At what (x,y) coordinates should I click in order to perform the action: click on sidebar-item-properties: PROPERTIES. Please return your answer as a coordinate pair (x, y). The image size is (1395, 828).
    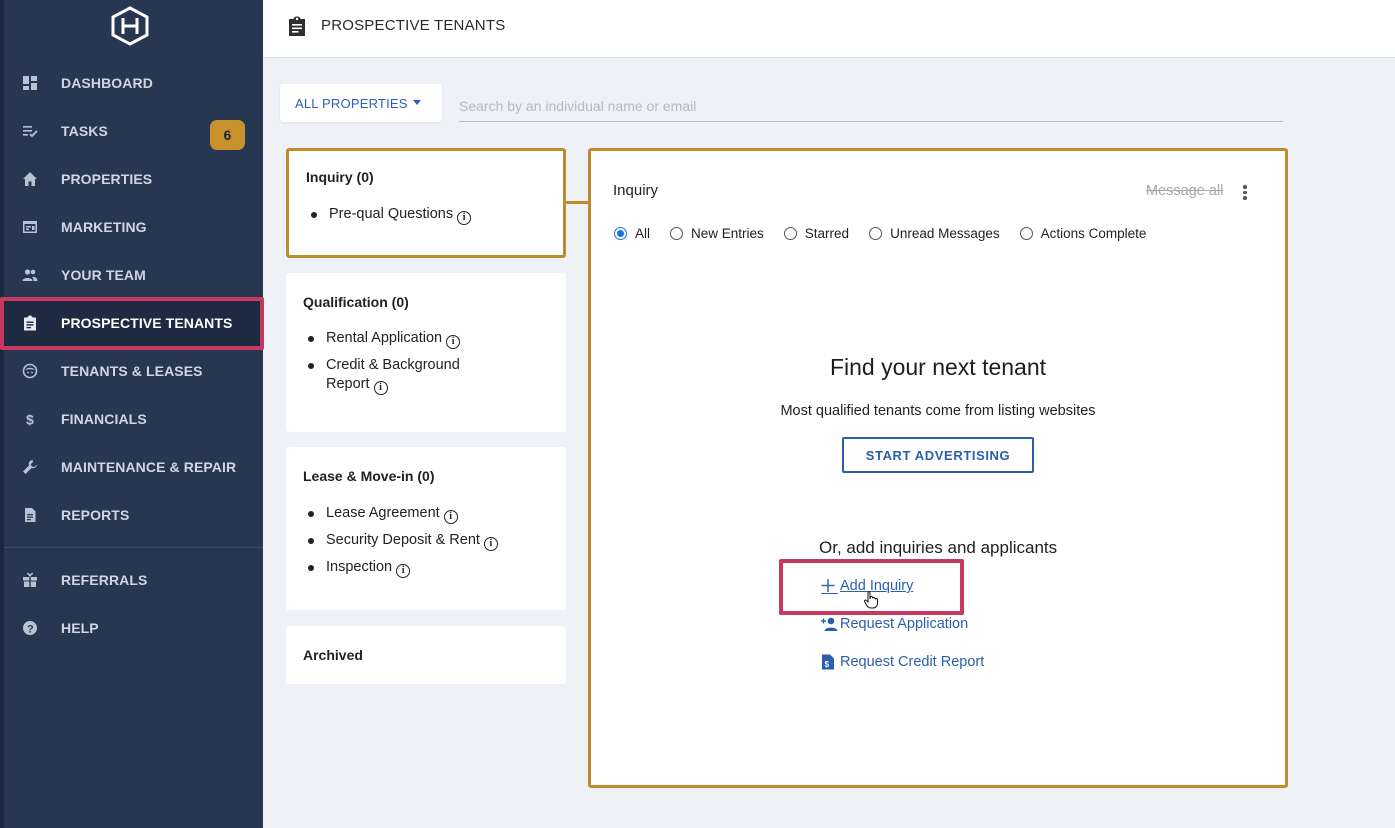
    Looking at the image, I should click on (133, 179).